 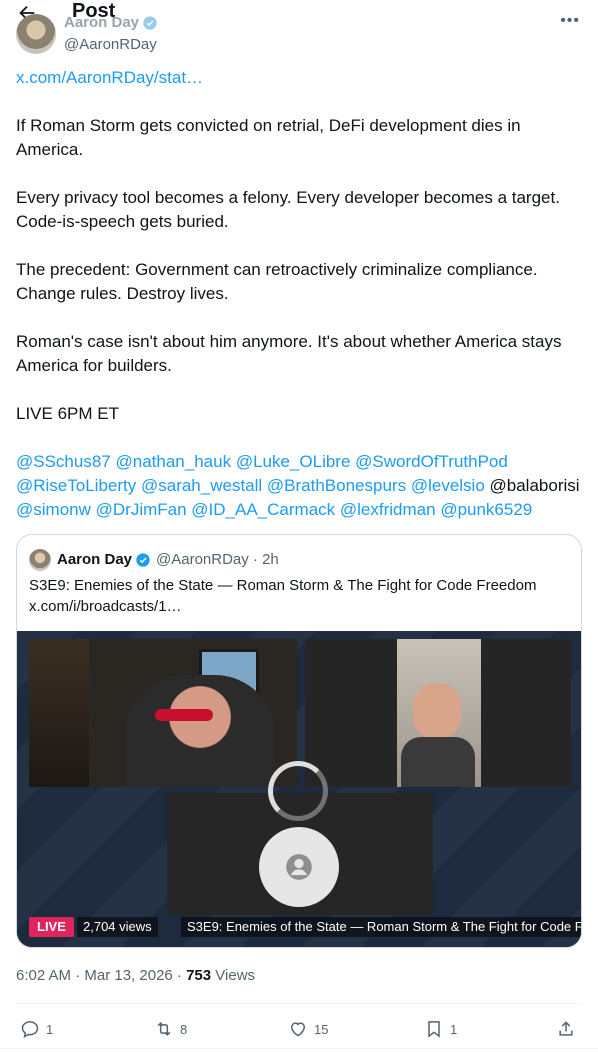 What do you see at coordinates (30, 1029) in the screenshot?
I see `reply-icon` at bounding box center [30, 1029].